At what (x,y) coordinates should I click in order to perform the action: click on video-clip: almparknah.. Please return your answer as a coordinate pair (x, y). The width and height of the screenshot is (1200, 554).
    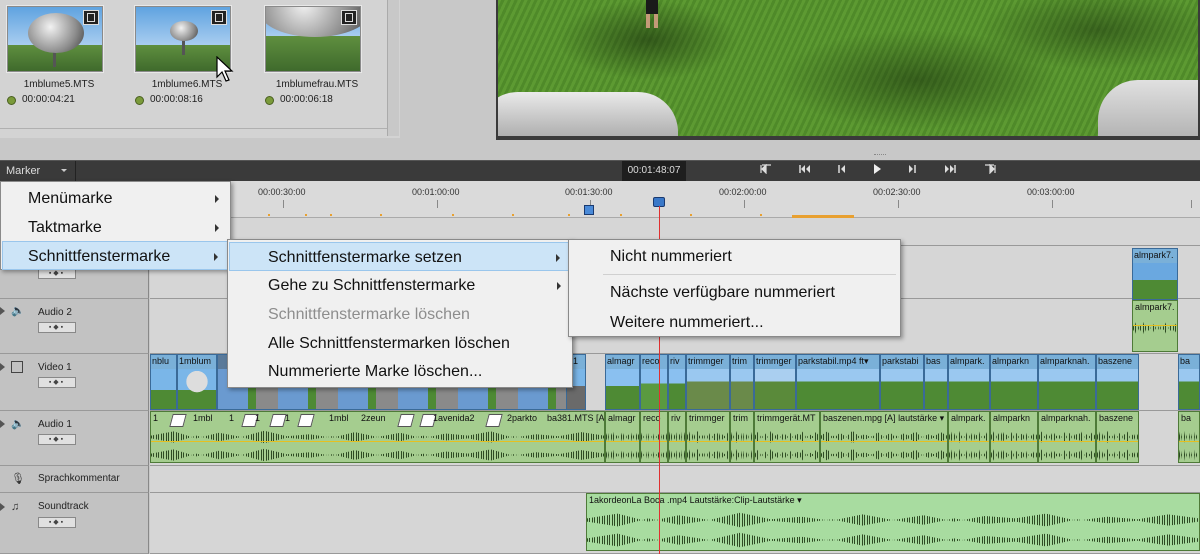
    Looking at the image, I should click on (1067, 382).